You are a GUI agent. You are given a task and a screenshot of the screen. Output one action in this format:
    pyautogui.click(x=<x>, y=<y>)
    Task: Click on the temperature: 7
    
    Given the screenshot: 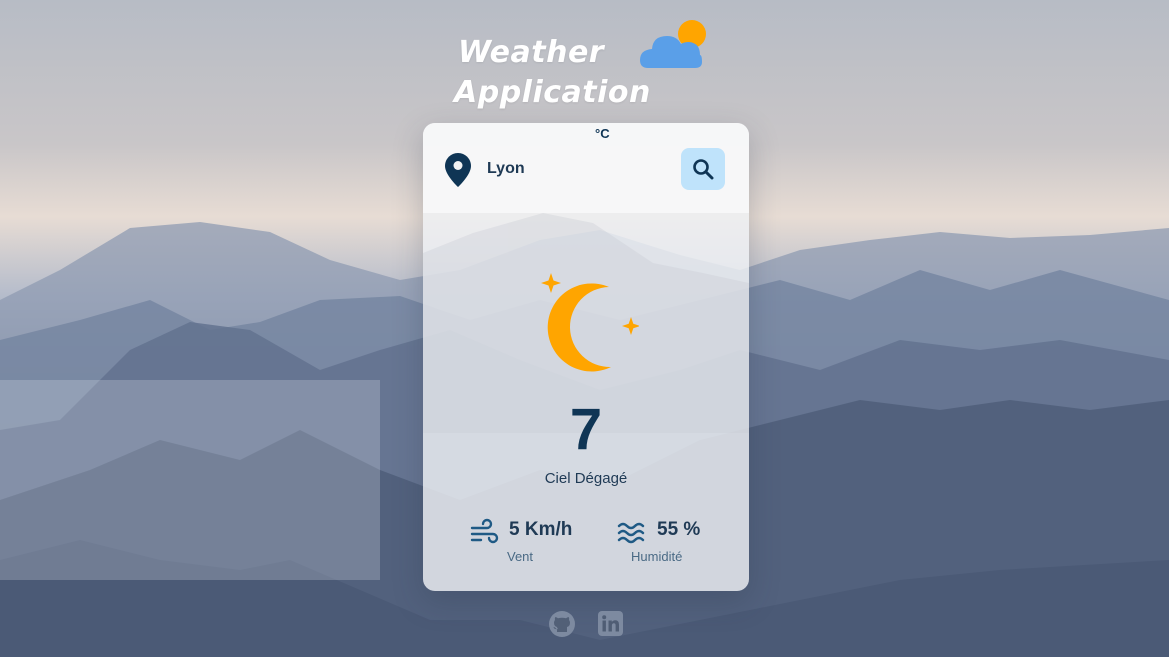 What is the action you would take?
    pyautogui.click(x=586, y=430)
    